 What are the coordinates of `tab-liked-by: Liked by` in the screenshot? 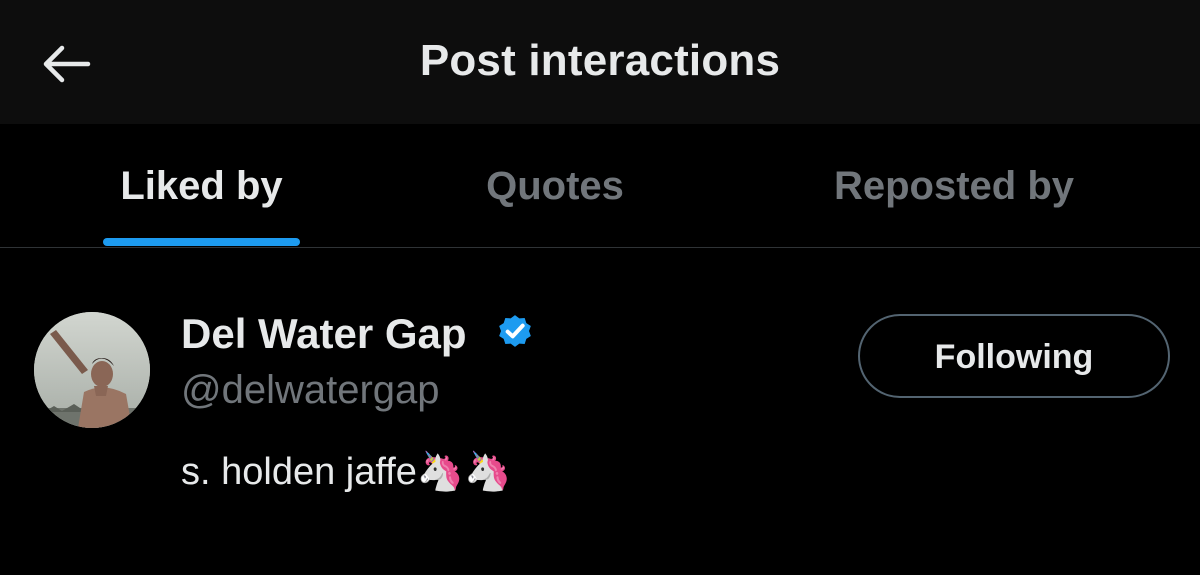 It's located at (201, 185).